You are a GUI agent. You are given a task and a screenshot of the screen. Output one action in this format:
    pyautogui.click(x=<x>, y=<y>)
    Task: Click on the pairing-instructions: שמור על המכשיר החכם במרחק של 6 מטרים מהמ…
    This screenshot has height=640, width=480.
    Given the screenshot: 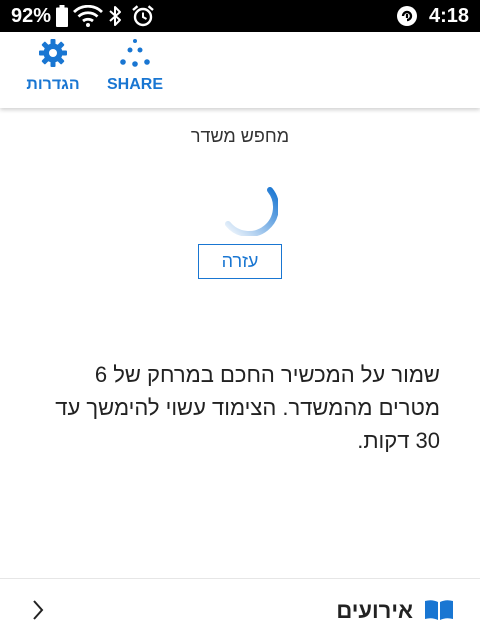 What is the action you would take?
    pyautogui.click(x=247, y=407)
    